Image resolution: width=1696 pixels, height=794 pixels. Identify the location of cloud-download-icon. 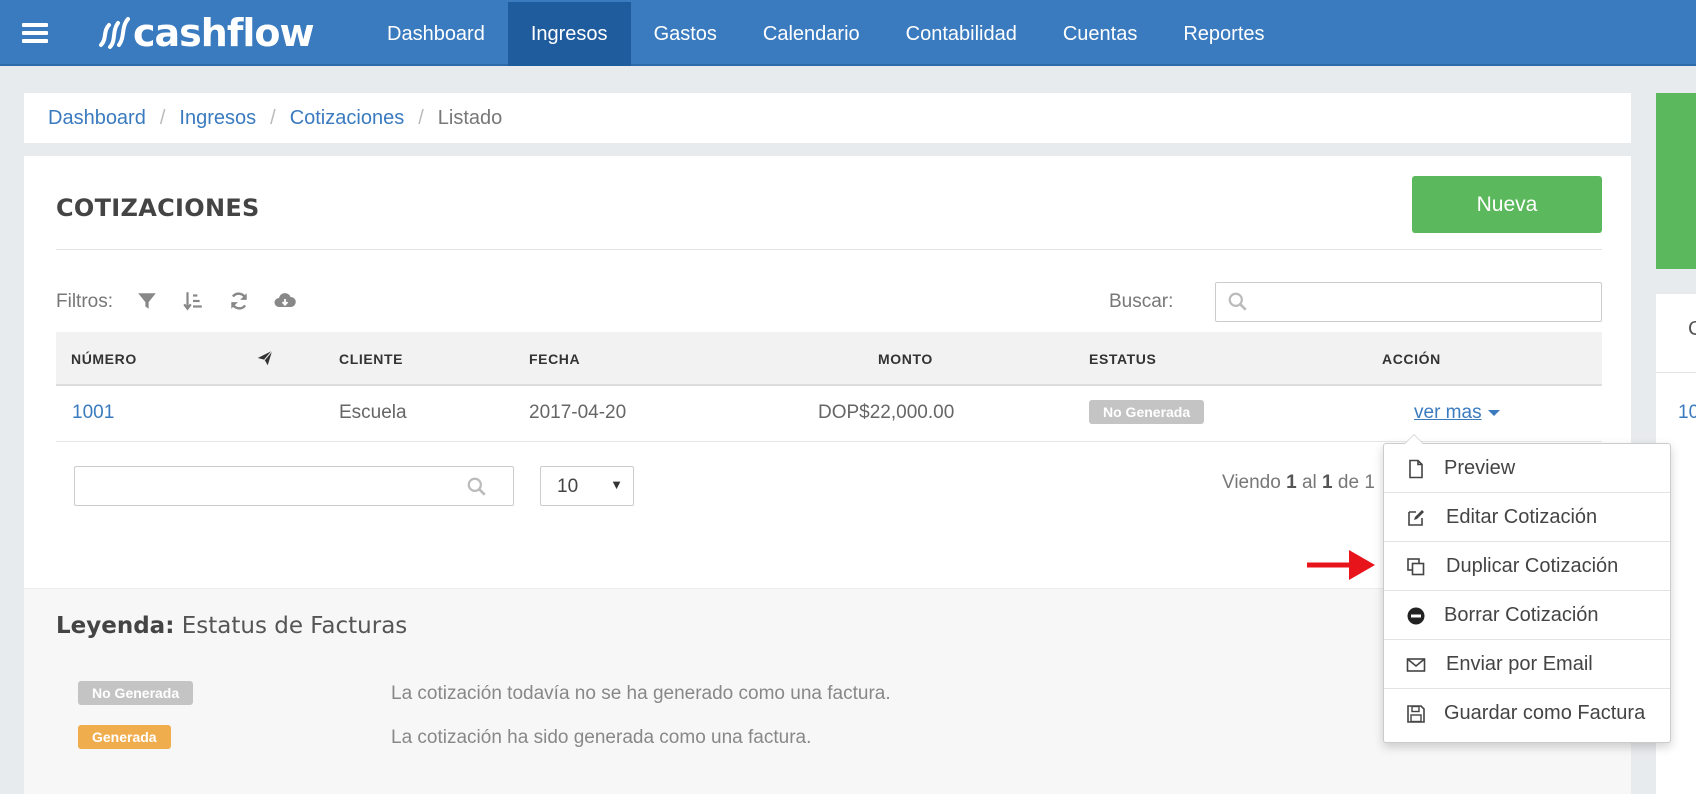
(285, 301).